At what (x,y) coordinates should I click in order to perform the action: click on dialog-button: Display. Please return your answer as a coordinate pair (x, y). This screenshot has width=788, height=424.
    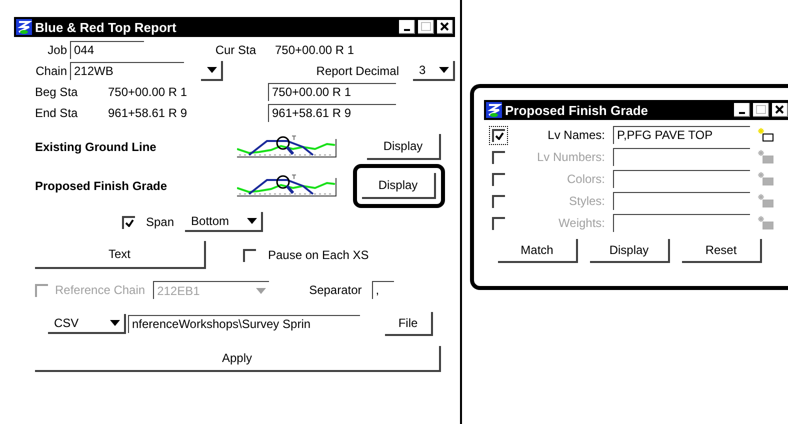
    Looking at the image, I should click on (630, 251).